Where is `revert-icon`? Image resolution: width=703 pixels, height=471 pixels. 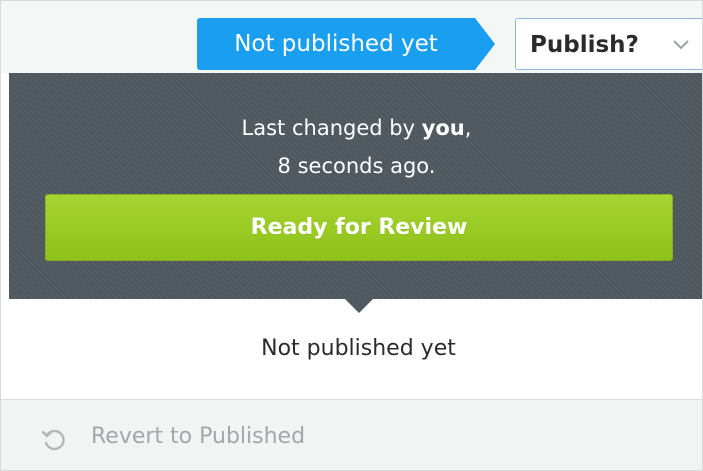 revert-icon is located at coordinates (53, 440).